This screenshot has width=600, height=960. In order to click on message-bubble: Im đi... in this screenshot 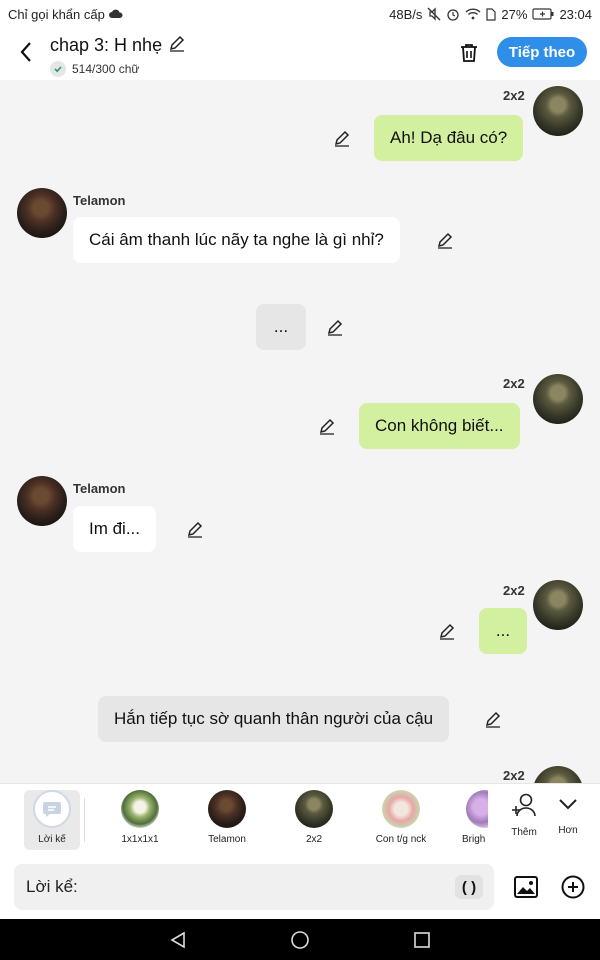, I will do `click(115, 529)`.